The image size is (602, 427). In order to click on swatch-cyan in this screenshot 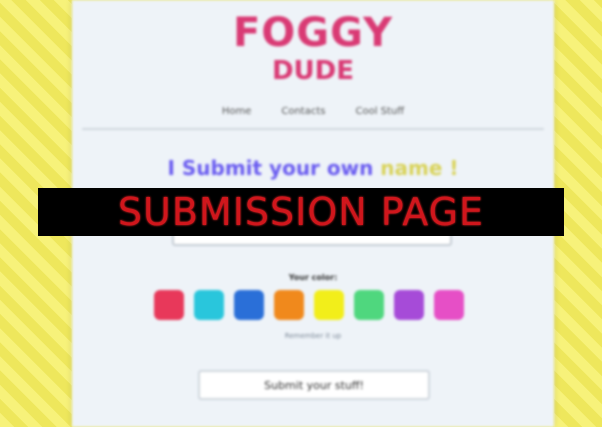, I will do `click(209, 305)`.